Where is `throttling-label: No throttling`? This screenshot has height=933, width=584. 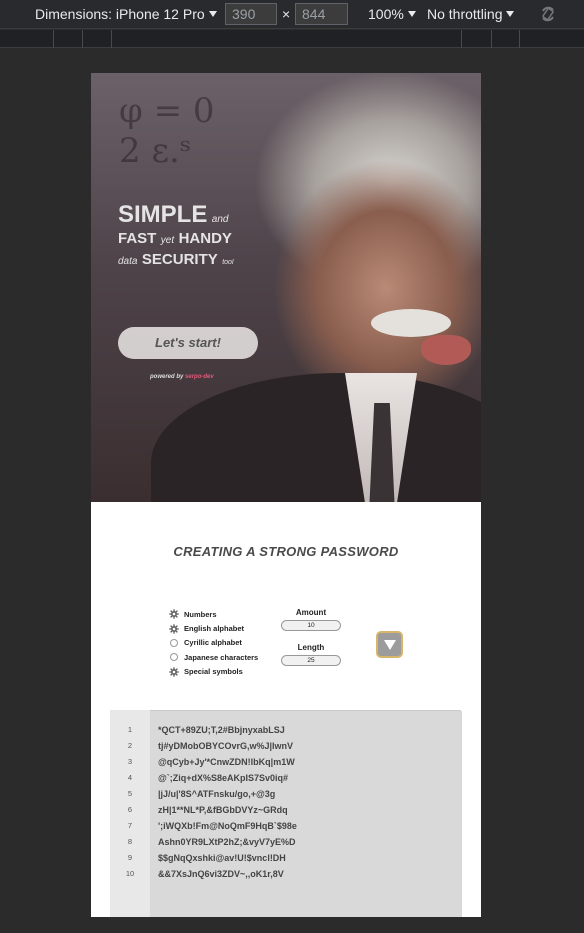 throttling-label: No throttling is located at coordinates (465, 14).